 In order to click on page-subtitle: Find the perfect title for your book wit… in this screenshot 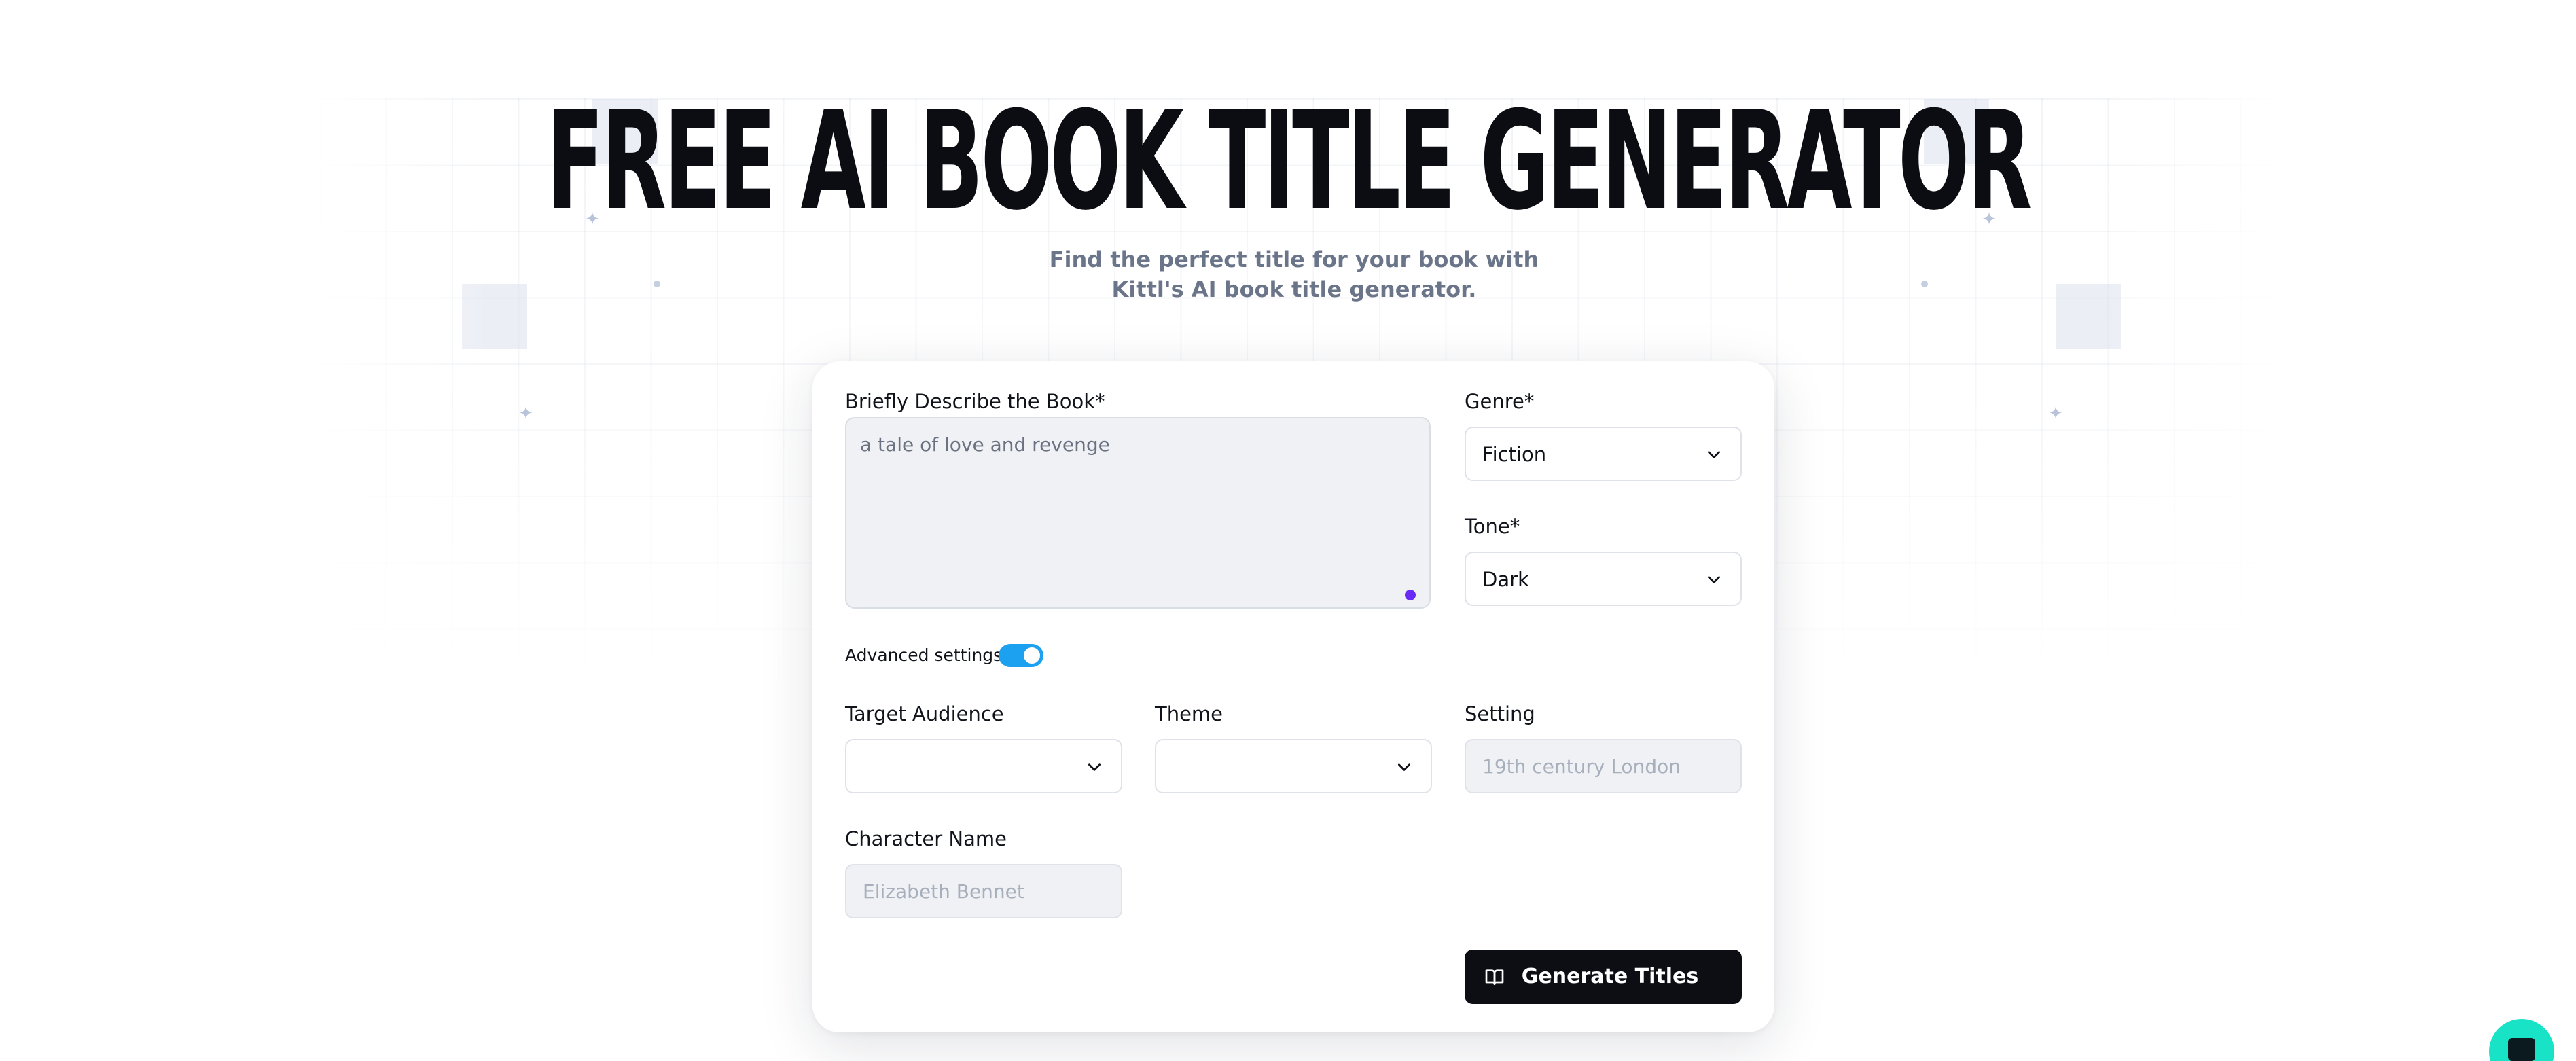, I will do `click(1294, 274)`.